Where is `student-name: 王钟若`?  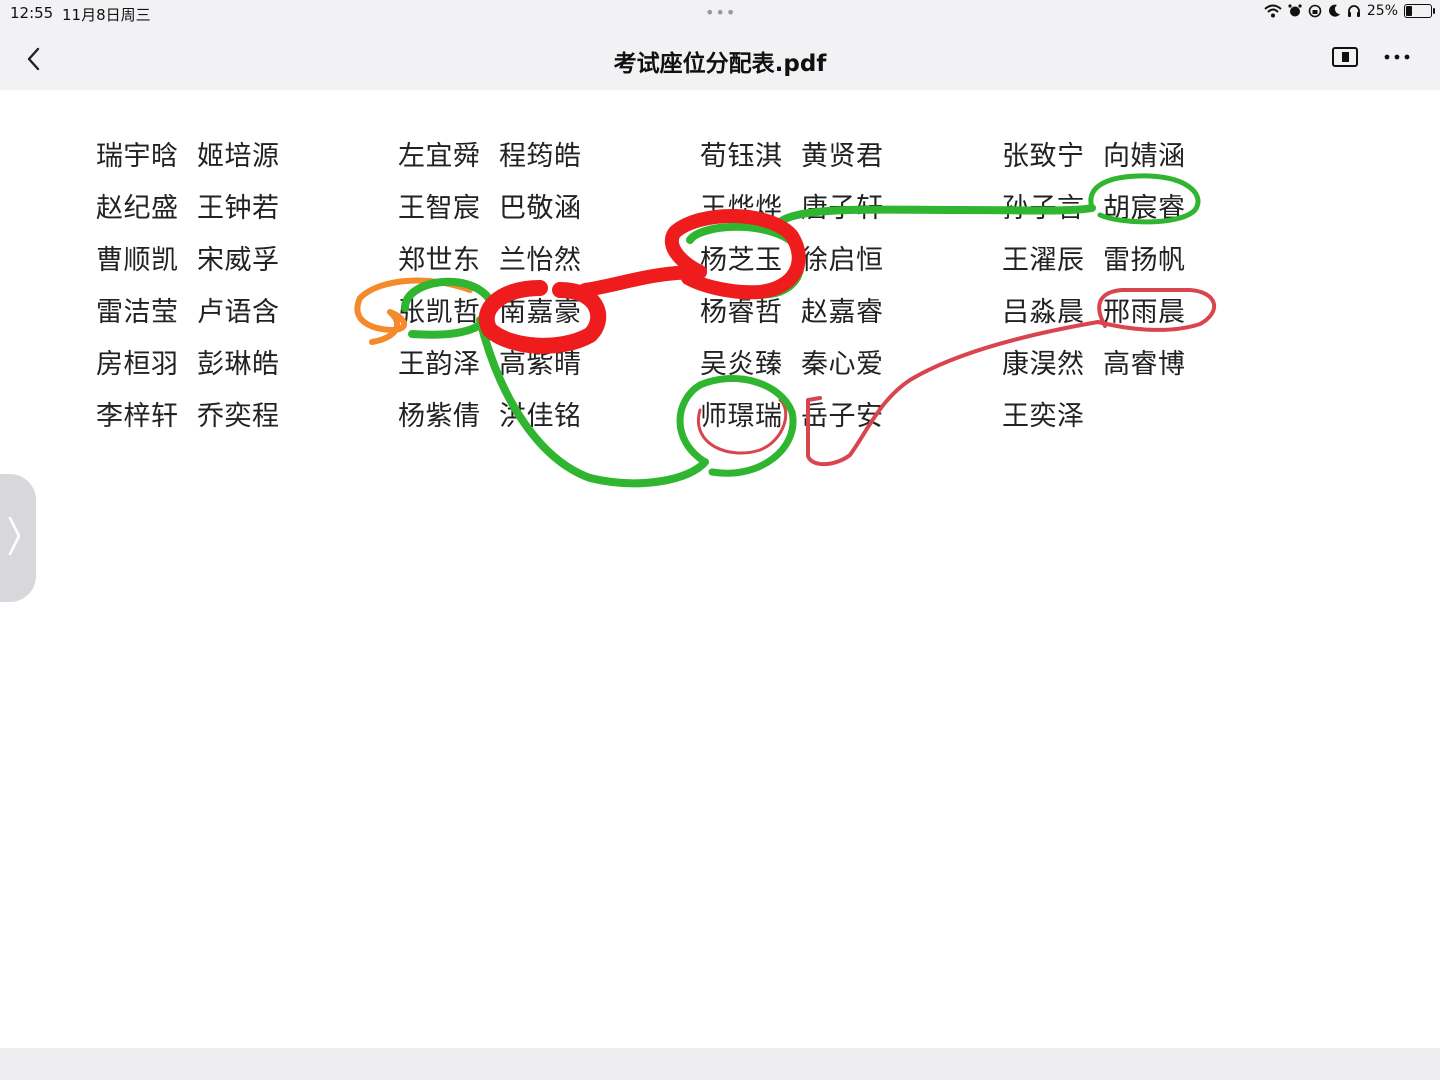 student-name: 王钟若 is located at coordinates (238, 208).